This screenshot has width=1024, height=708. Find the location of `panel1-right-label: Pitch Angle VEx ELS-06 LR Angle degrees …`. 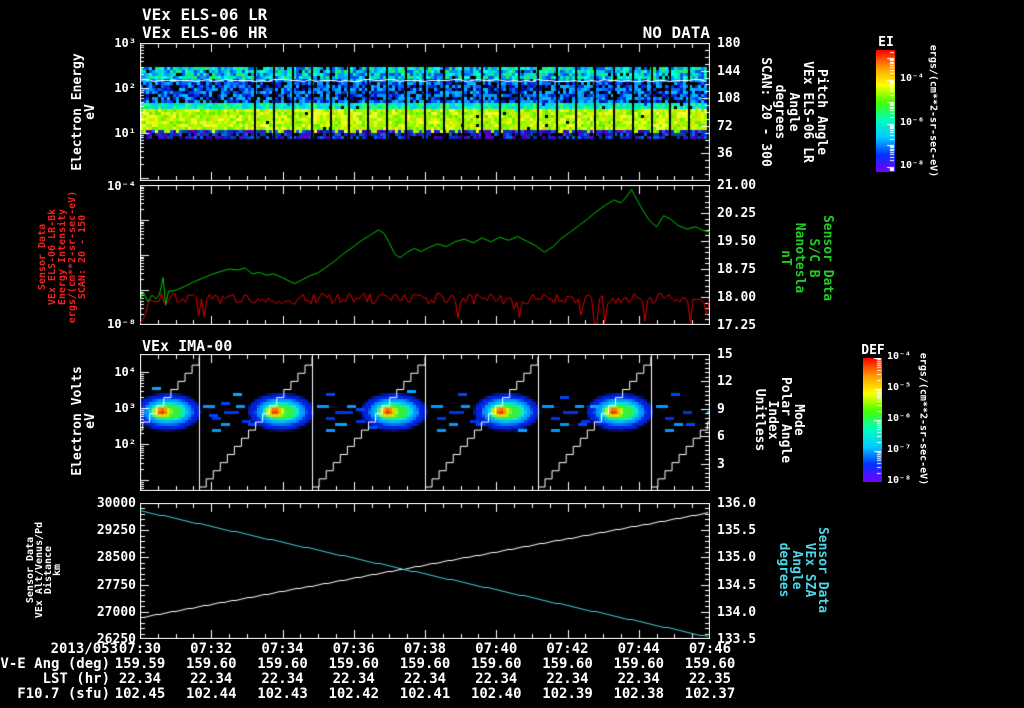

panel1-right-label: Pitch Angle VEx ELS-06 LR Angle degrees … is located at coordinates (793, 112).